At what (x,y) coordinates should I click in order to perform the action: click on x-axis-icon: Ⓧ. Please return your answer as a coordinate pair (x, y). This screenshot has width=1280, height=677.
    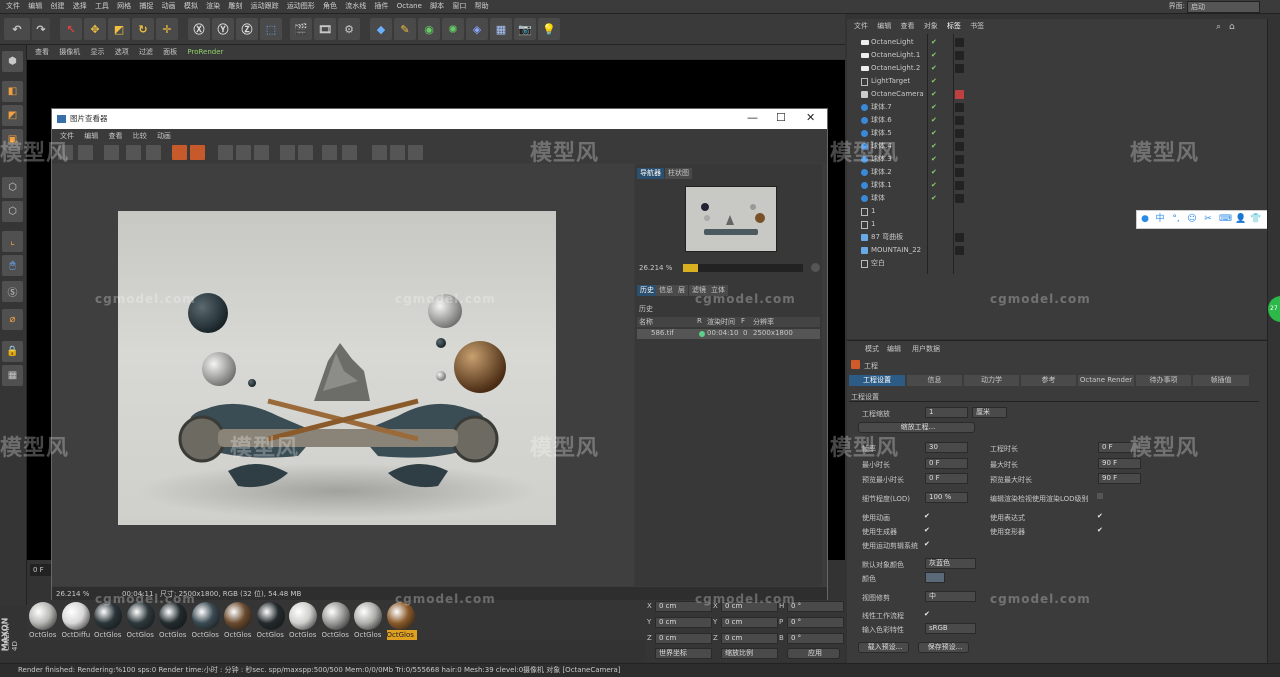
    Looking at the image, I should click on (199, 29).